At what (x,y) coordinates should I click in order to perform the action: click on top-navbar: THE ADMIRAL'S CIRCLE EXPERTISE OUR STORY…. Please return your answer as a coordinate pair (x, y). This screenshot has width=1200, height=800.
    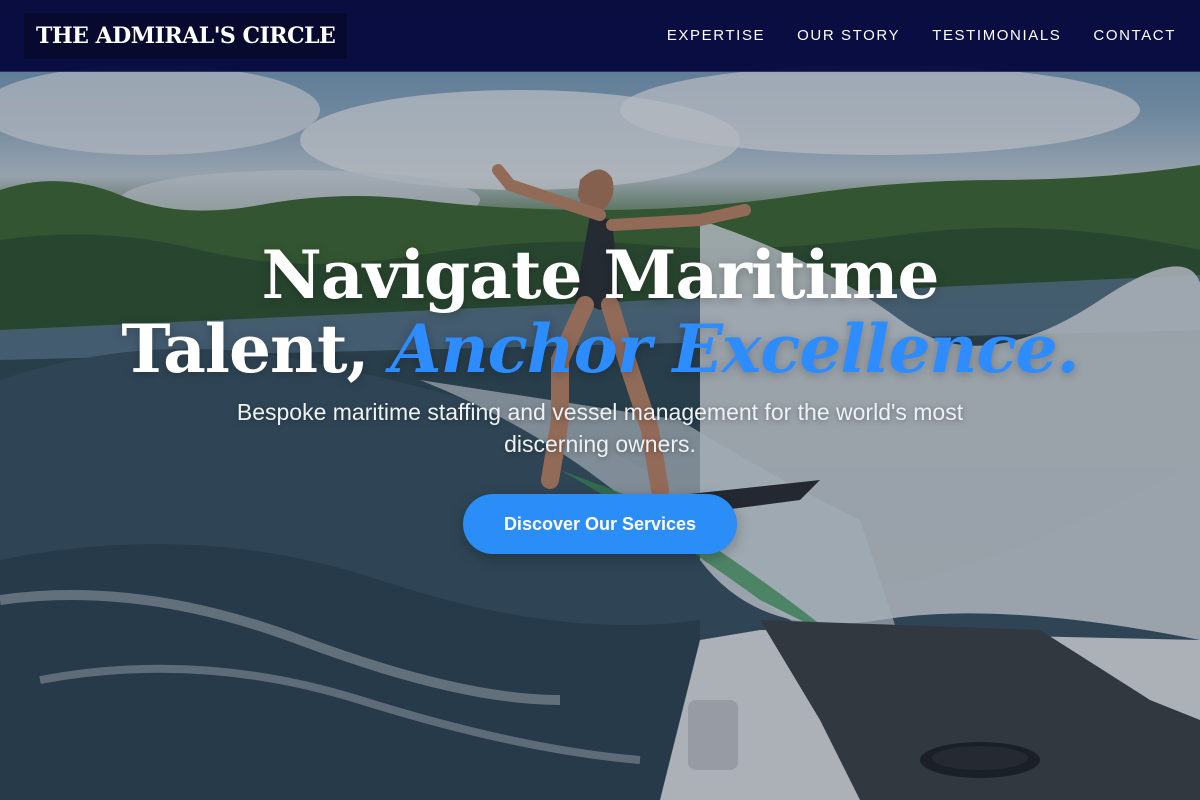
    Looking at the image, I should click on (600, 36).